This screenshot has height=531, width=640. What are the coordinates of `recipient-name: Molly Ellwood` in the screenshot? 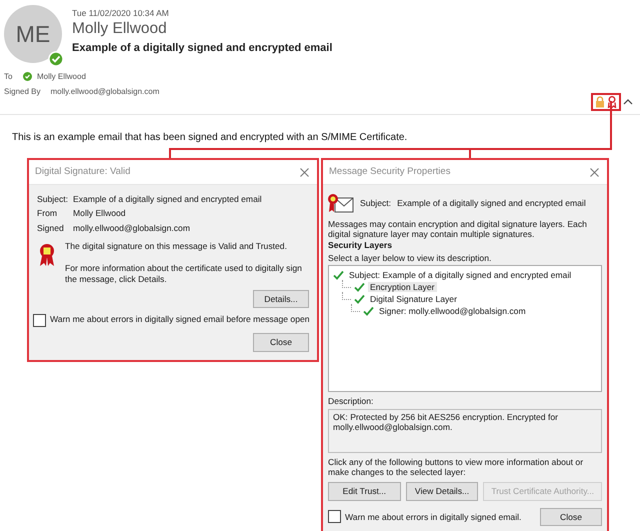 It's located at (61, 76).